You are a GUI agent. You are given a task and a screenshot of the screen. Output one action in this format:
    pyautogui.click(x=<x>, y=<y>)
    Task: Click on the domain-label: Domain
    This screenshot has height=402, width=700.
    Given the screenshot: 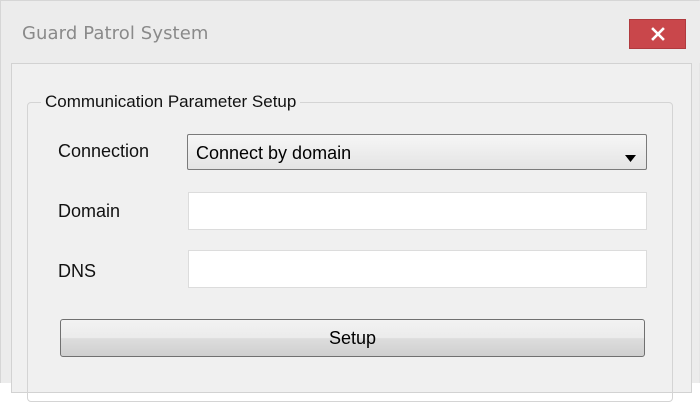 What is the action you would take?
    pyautogui.click(x=89, y=211)
    